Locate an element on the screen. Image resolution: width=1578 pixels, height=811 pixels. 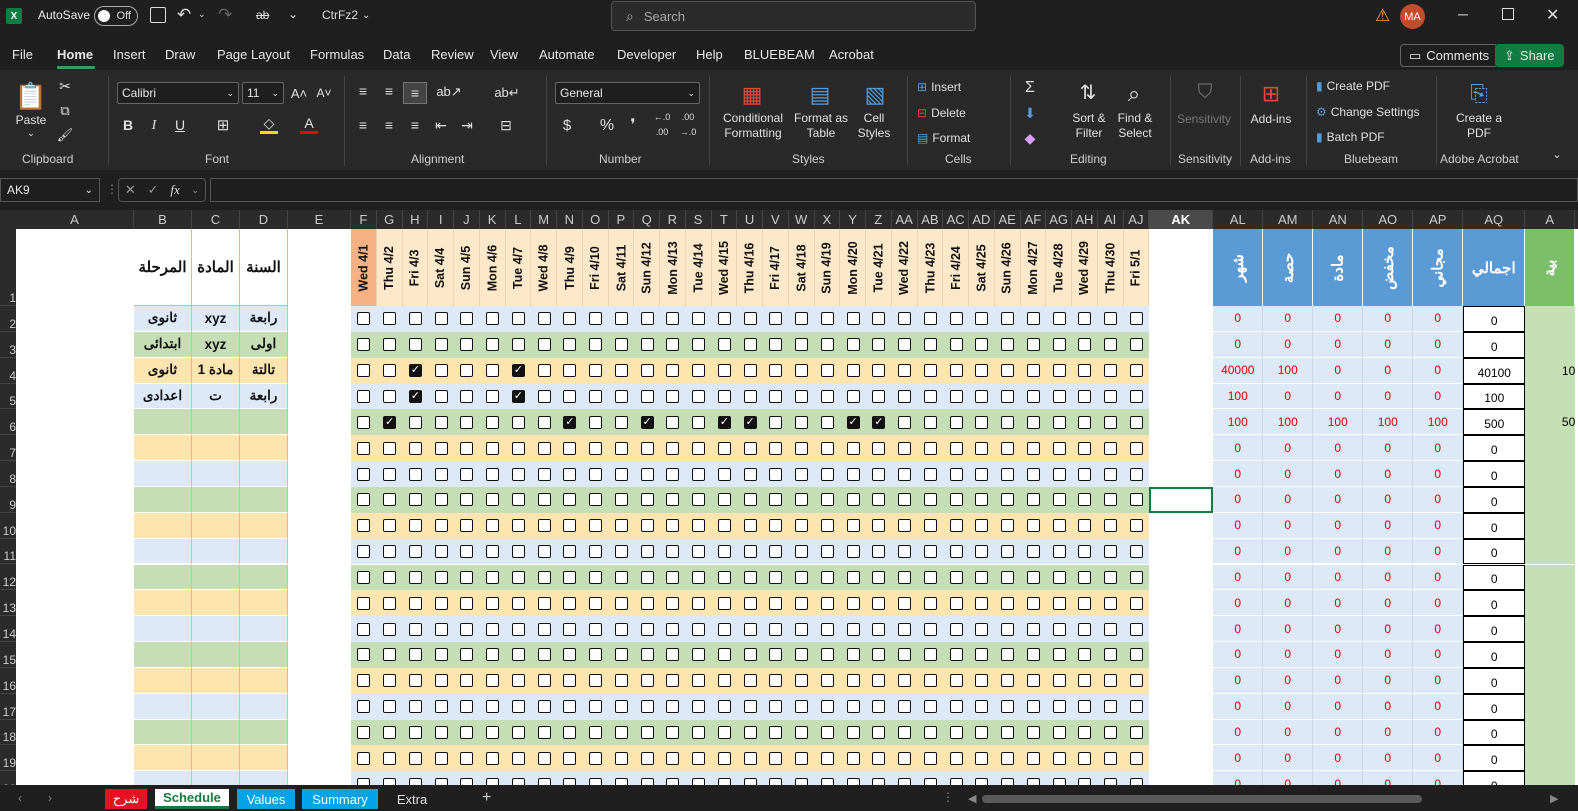
extra-value is located at coordinates (1550, 577).